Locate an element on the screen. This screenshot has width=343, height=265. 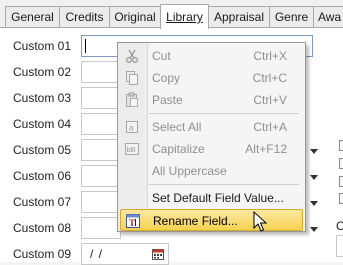
tab-awards: Awa is located at coordinates (328, 16).